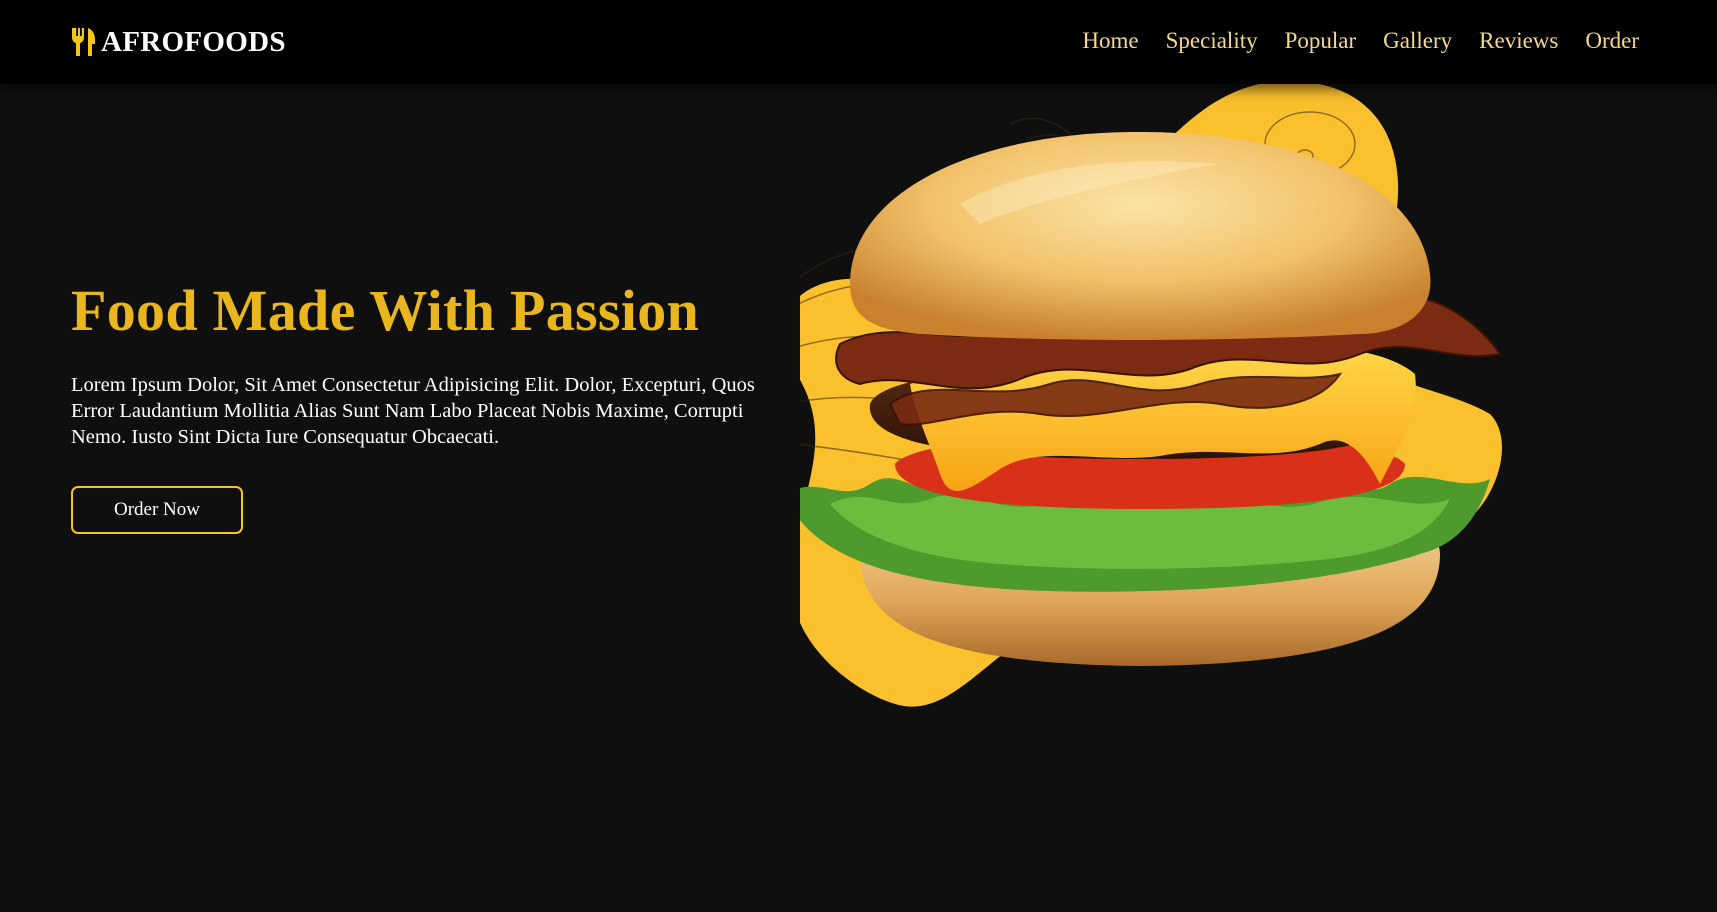 Image resolution: width=1717 pixels, height=912 pixels. I want to click on hero-title: Food Made With Passion, so click(385, 310).